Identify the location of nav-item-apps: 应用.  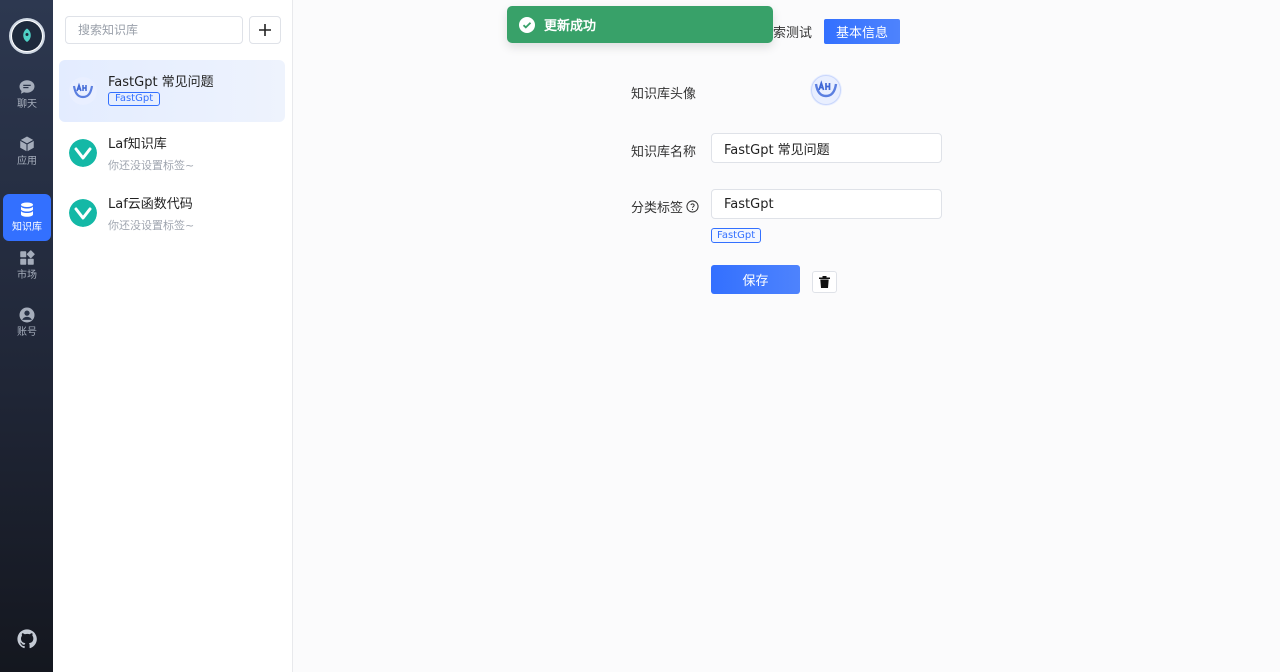
(27, 151).